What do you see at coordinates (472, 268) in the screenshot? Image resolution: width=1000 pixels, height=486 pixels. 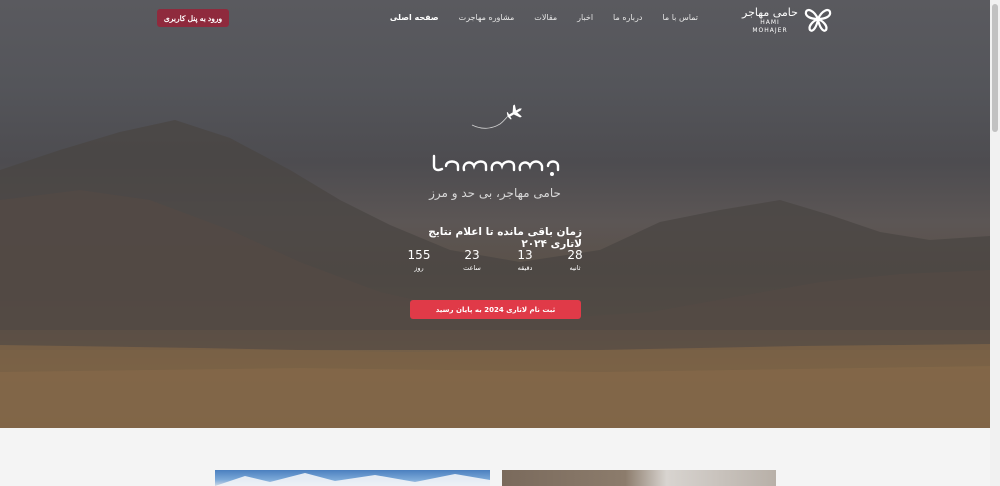 I see `countdown-hours-label: ساعت` at bounding box center [472, 268].